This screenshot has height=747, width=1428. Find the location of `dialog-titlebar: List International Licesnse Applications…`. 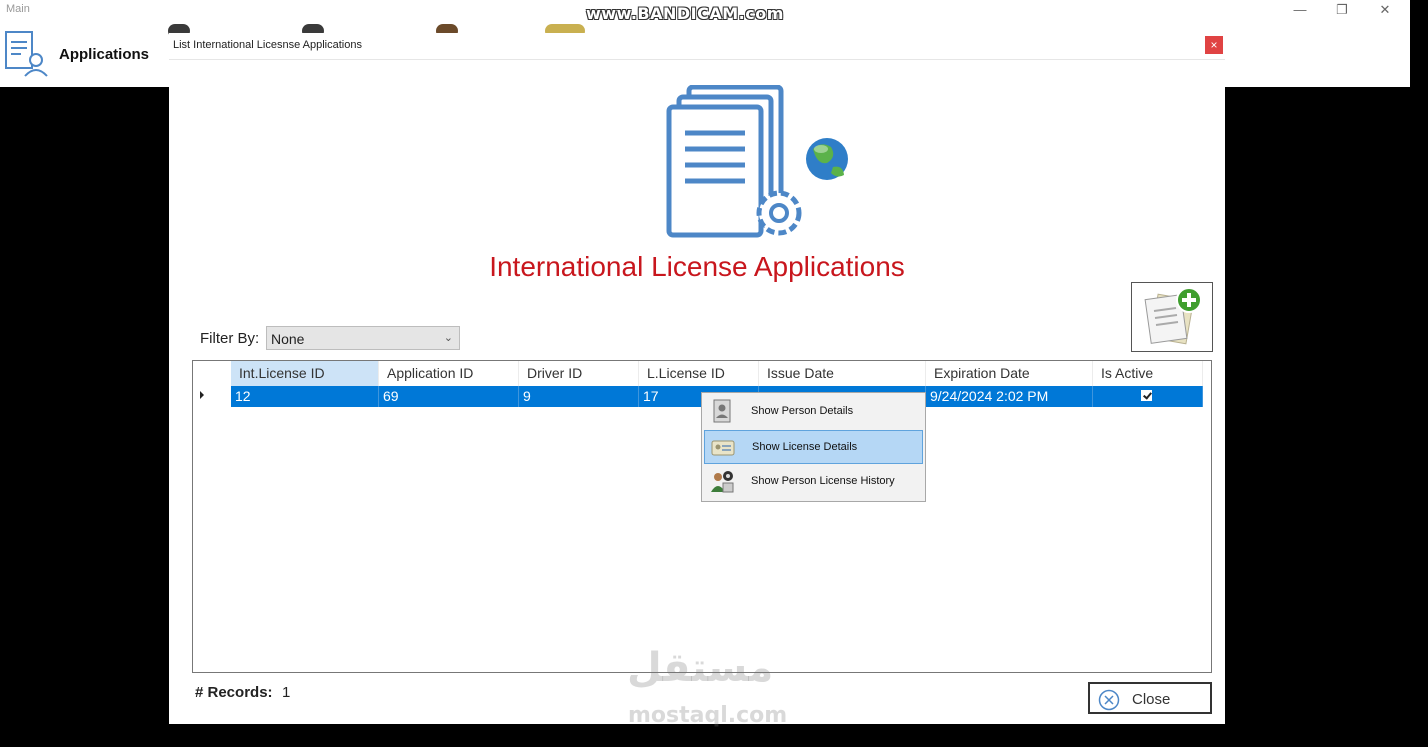

dialog-titlebar: List International Licesnse Applications… is located at coordinates (697, 46).